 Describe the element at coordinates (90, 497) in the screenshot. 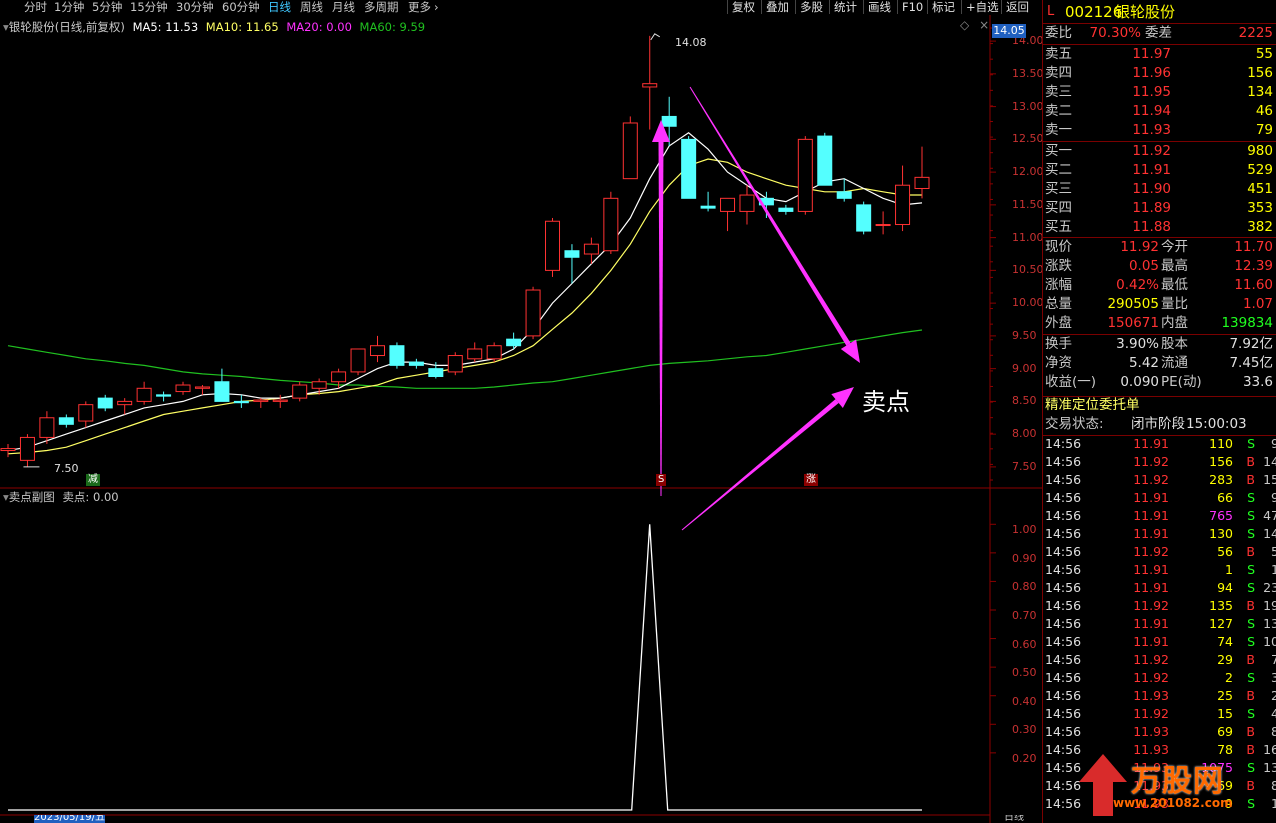

I see `sub-chart-value: 卖点: 0.00` at that location.